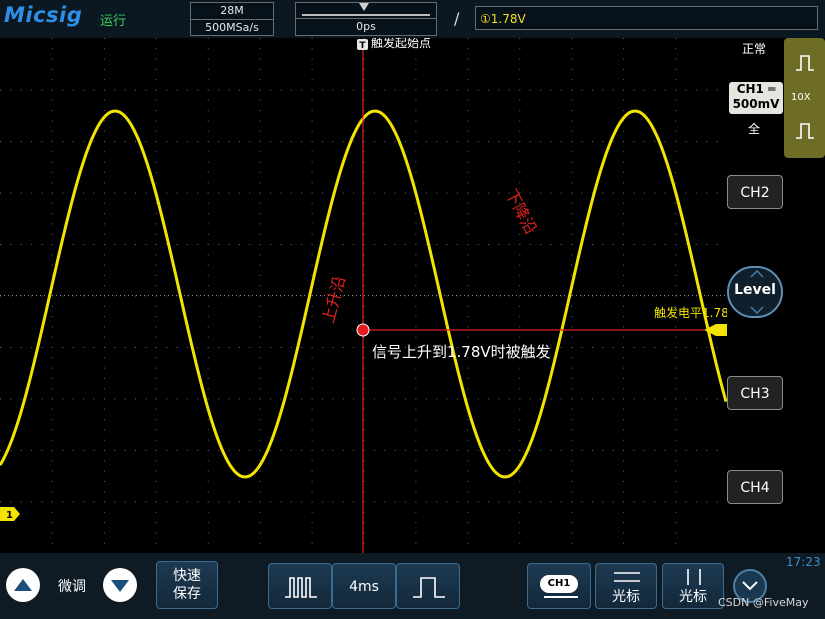 This screenshot has height=619, width=825. Describe the element at coordinates (755, 292) in the screenshot. I see `level-knob-button: Level` at that location.